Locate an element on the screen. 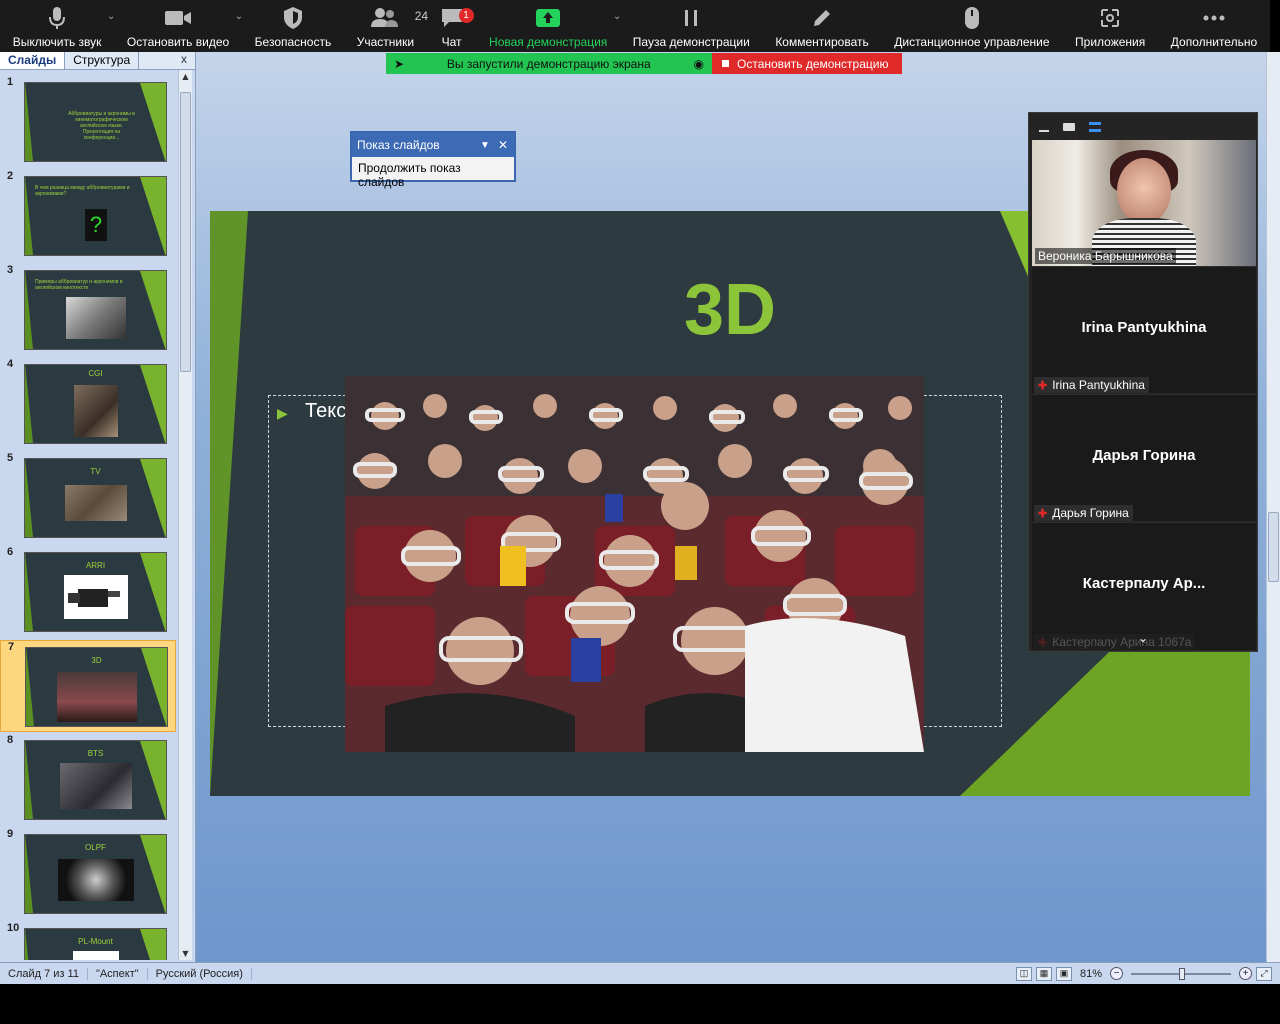 Image resolution: width=1280 pixels, height=1024 pixels. minimize-icon is located at coordinates (1044, 130).